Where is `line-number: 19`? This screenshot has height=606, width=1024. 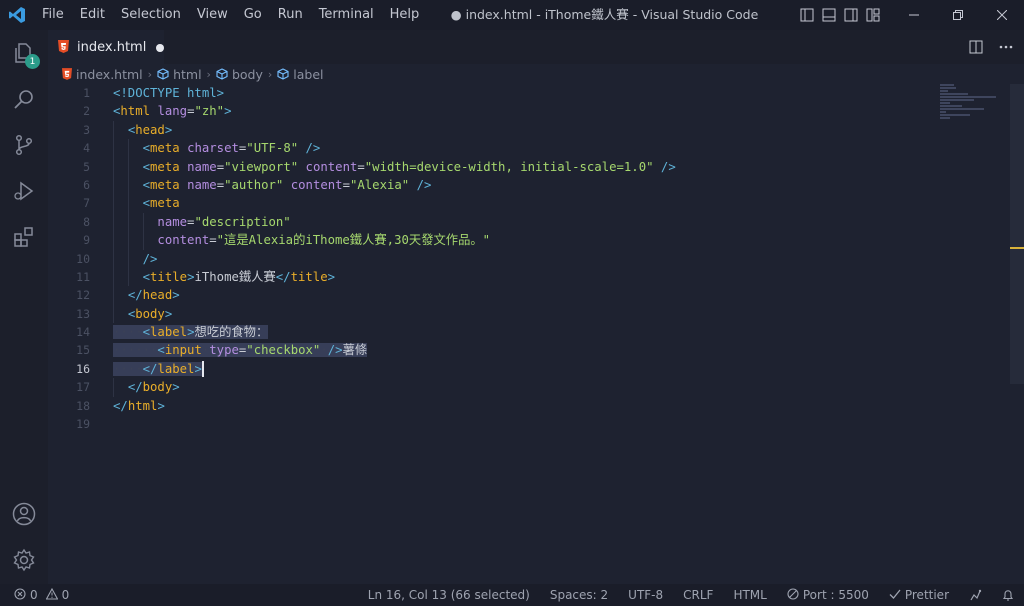 line-number: 19 is located at coordinates (83, 424).